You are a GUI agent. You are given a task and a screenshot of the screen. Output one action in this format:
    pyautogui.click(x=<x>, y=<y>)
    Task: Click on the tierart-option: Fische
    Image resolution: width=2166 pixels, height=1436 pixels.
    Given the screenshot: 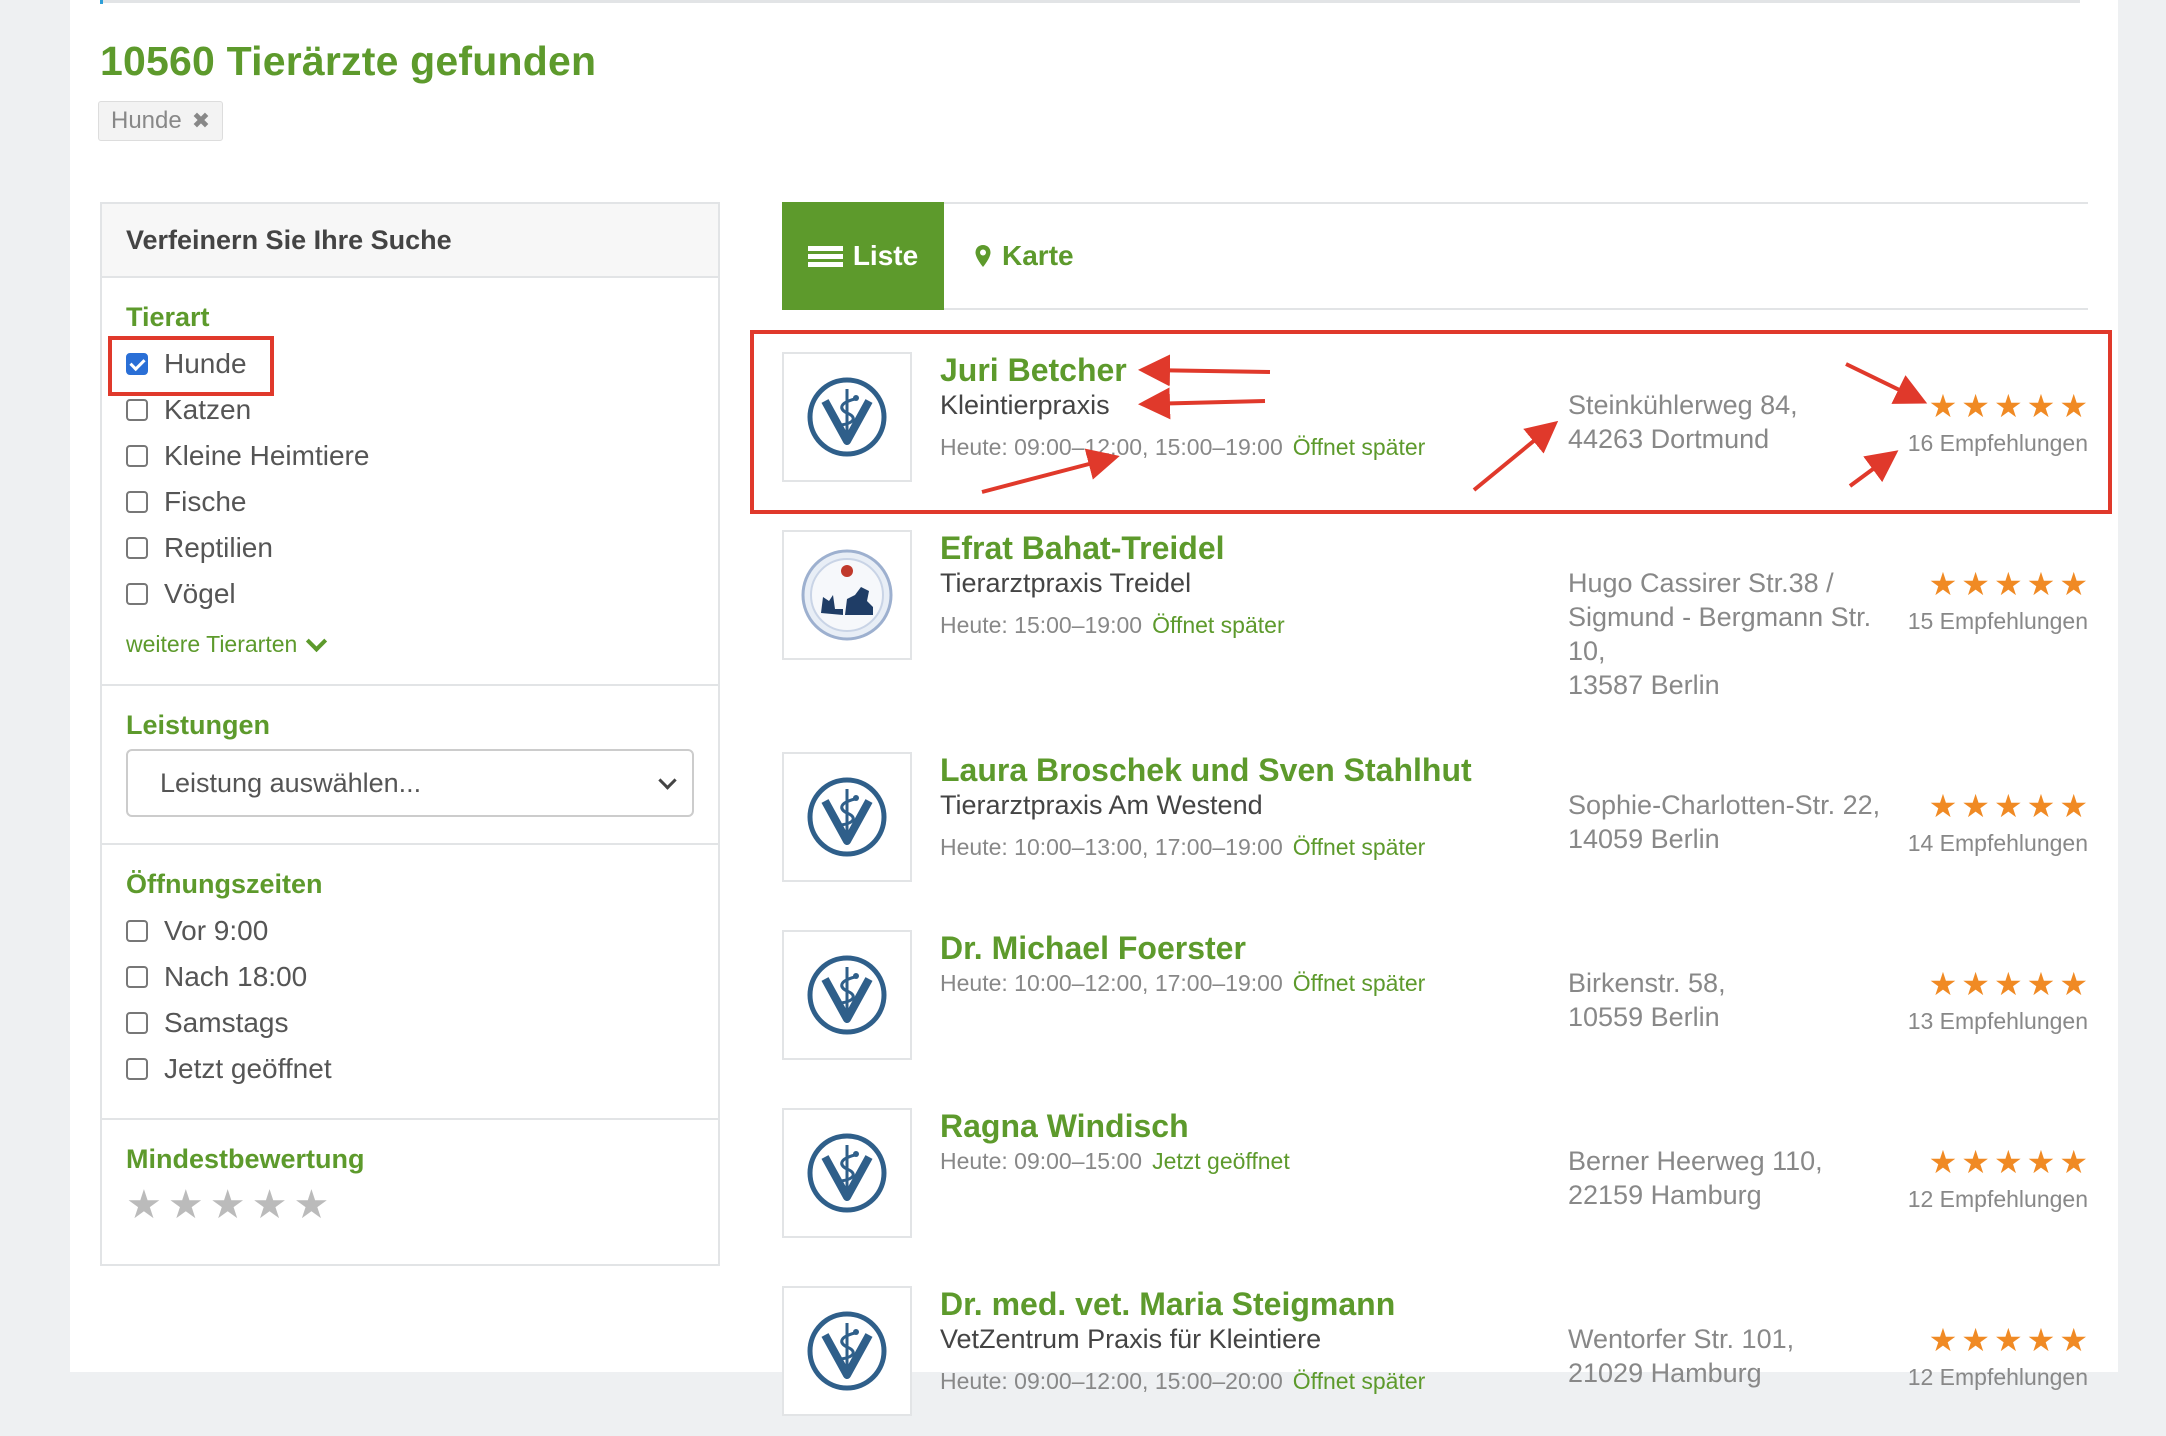 What is the action you would take?
    pyautogui.click(x=410, y=502)
    